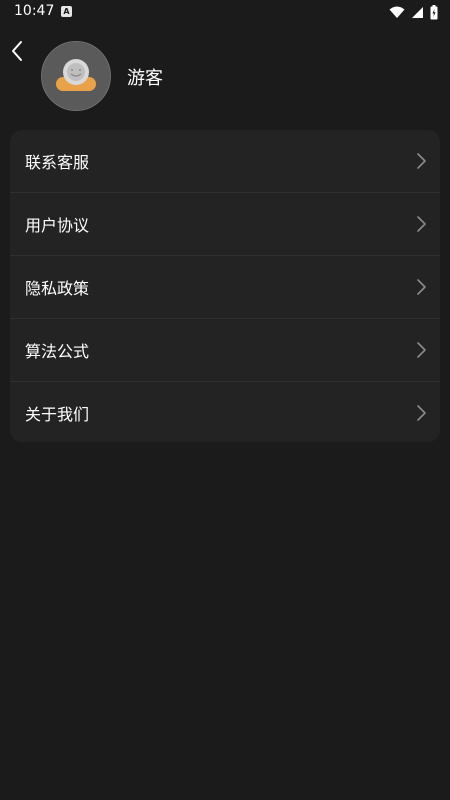 The width and height of the screenshot is (450, 800). What do you see at coordinates (34, 11) in the screenshot?
I see `status-time: 10:47` at bounding box center [34, 11].